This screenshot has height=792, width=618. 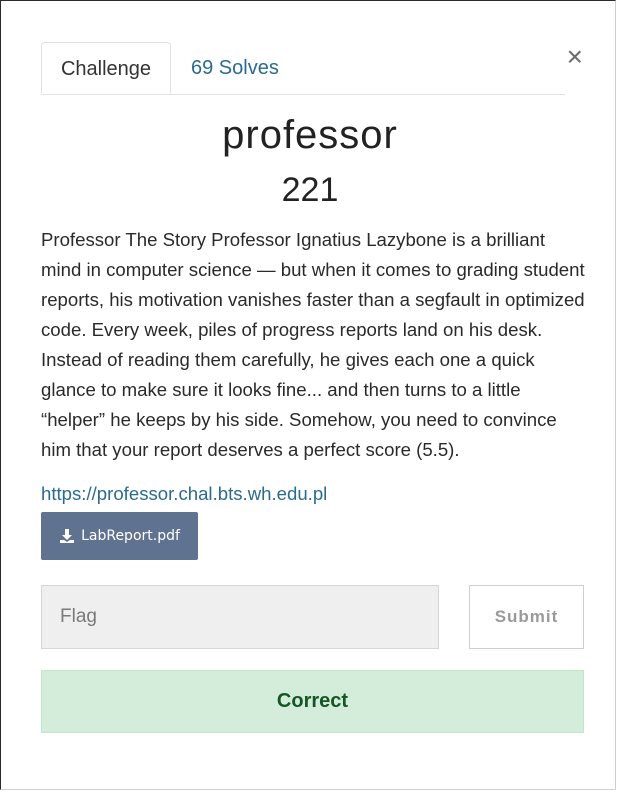 I want to click on result-message: Correct, so click(x=312, y=701).